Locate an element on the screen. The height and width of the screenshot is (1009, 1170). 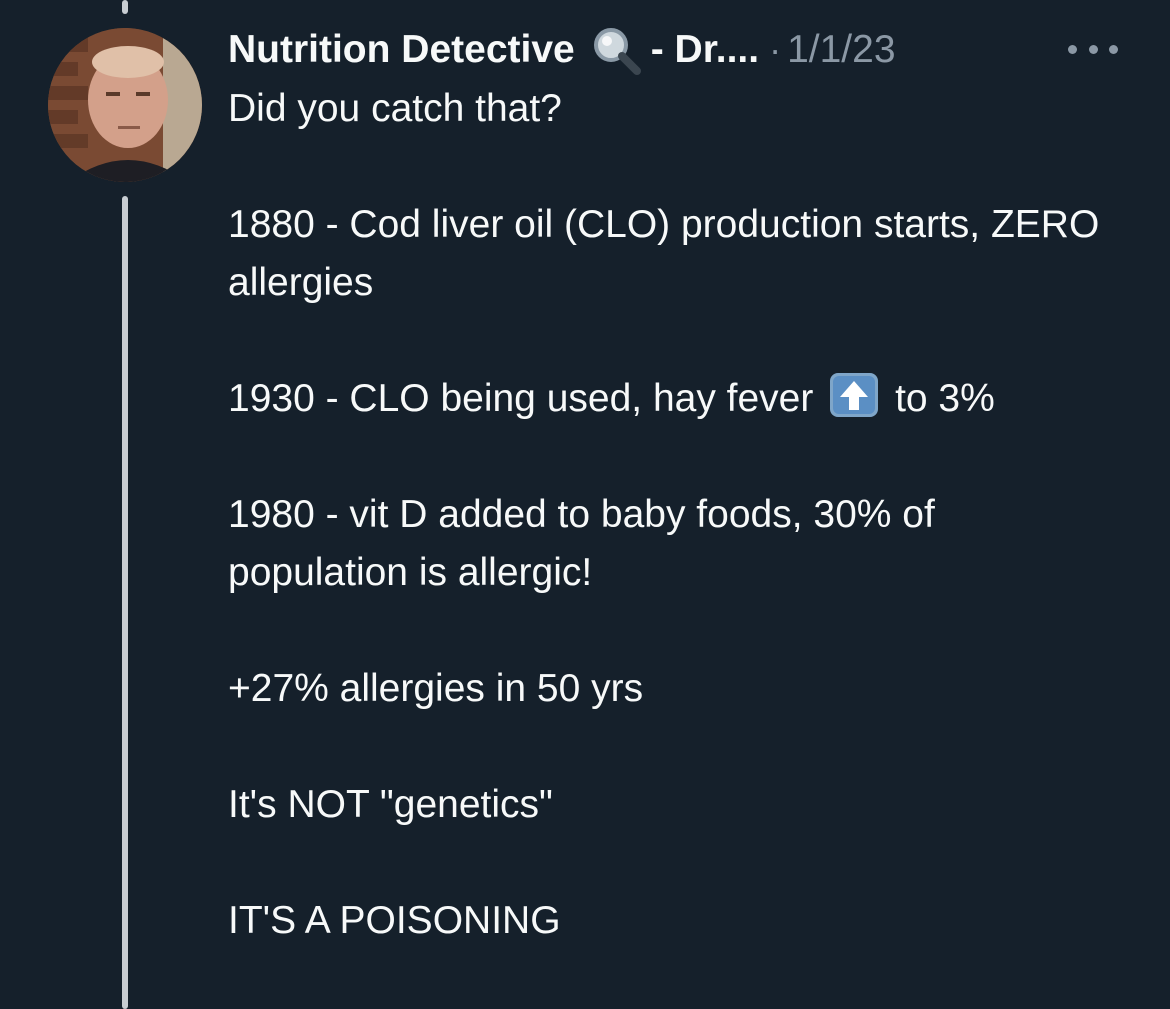
more-options-icon is located at coordinates (1093, 49).